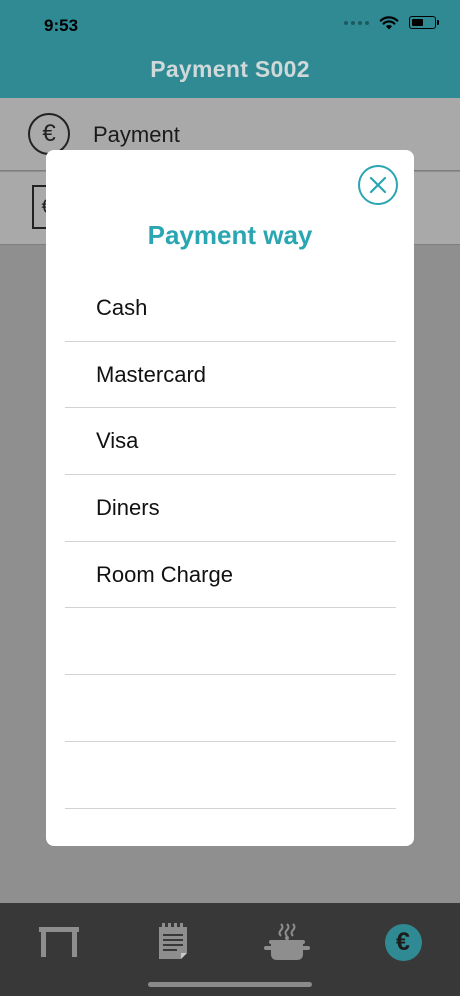  What do you see at coordinates (230, 508) in the screenshot?
I see `payment-option-diners: Diners` at bounding box center [230, 508].